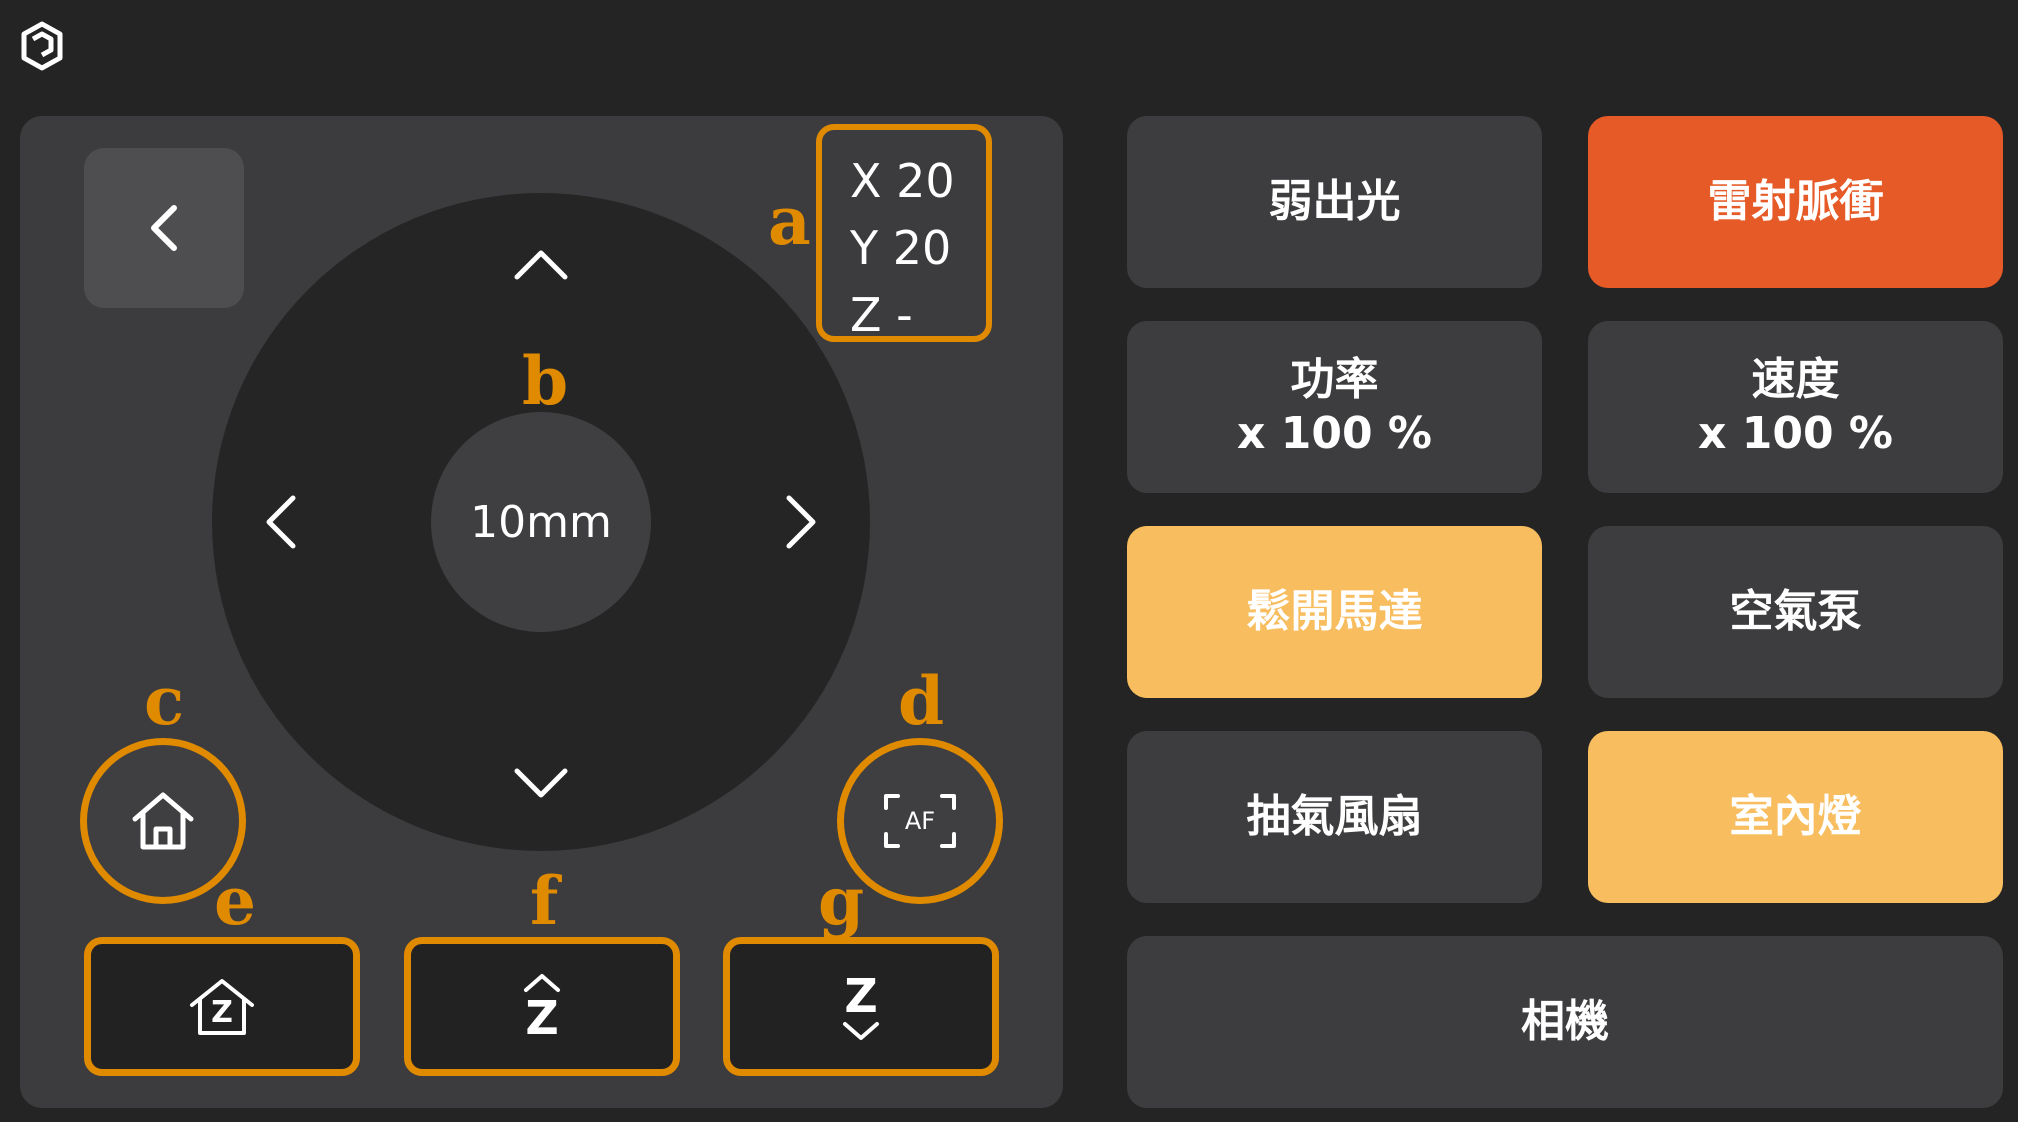 Image resolution: width=2018 pixels, height=1122 pixels. Describe the element at coordinates (235, 901) in the screenshot. I see `marker-e: e` at that location.